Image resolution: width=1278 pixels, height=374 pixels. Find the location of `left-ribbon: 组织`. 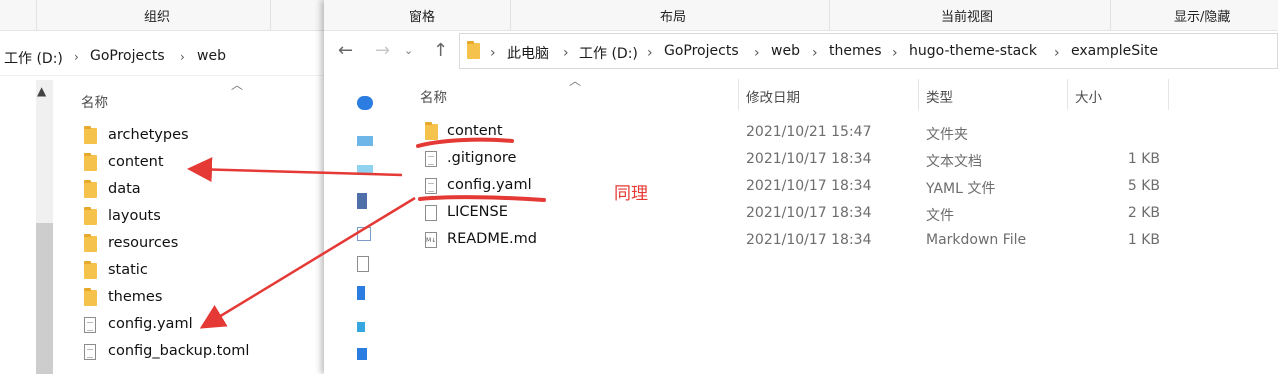

left-ribbon: 组织 is located at coordinates (162, 15).